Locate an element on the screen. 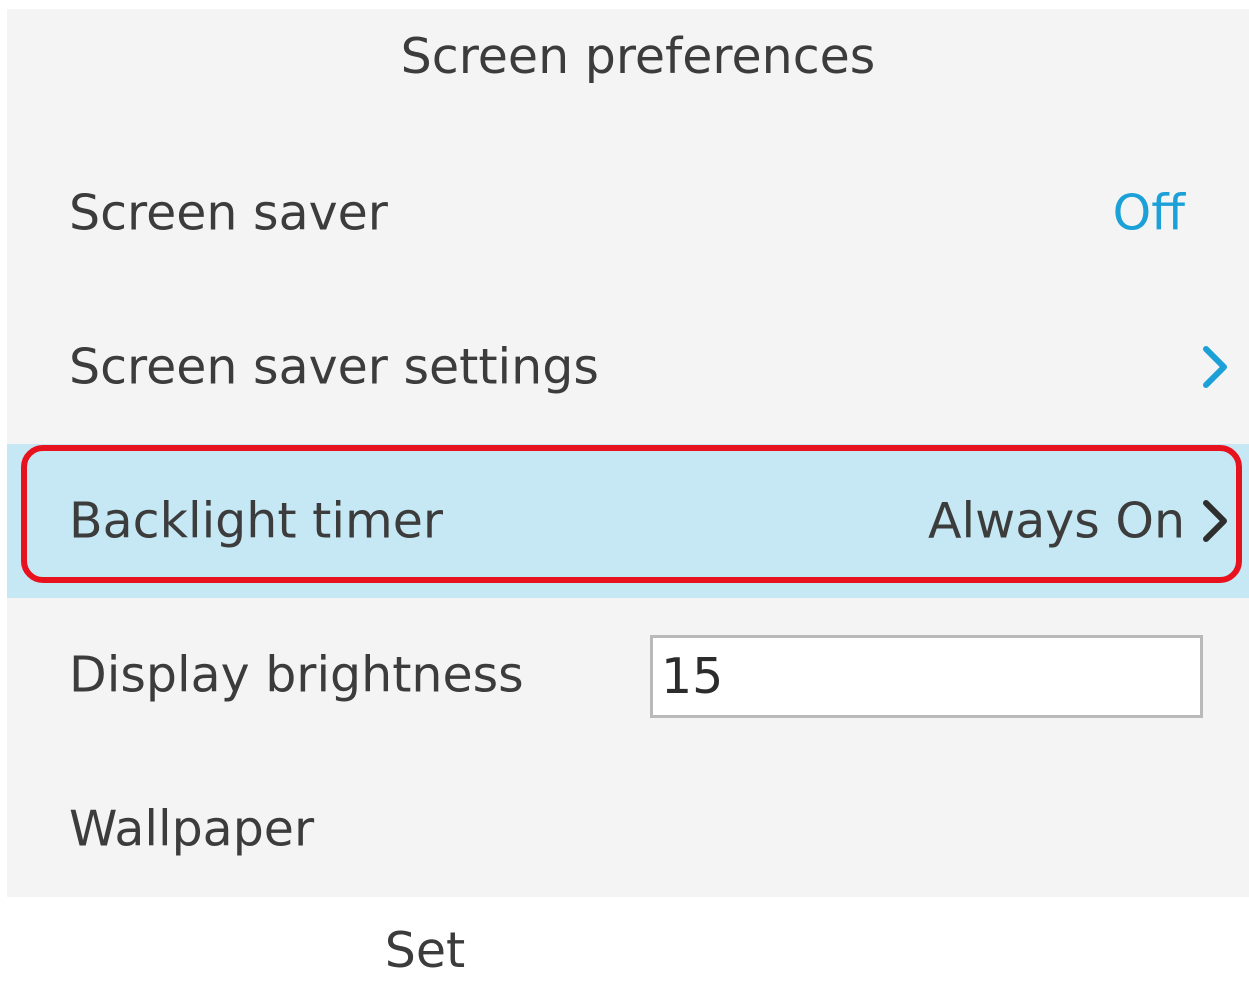 The height and width of the screenshot is (997, 1249). softkey-bar: Set is located at coordinates (624, 938).